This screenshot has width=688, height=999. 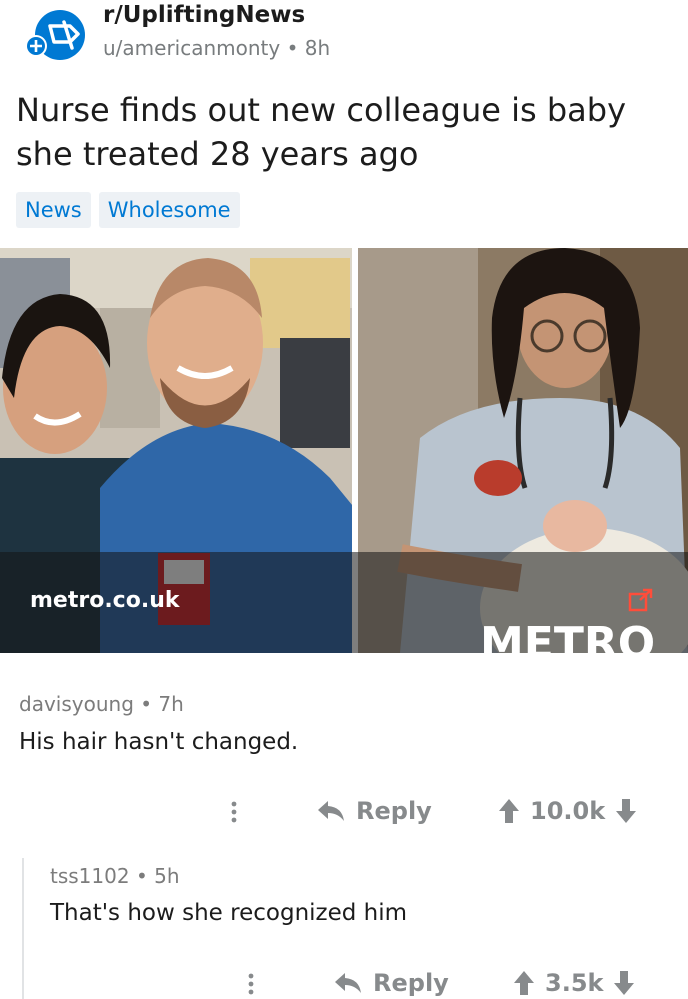 What do you see at coordinates (169, 210) in the screenshot?
I see `flair-wholesome: Wholesome` at bounding box center [169, 210].